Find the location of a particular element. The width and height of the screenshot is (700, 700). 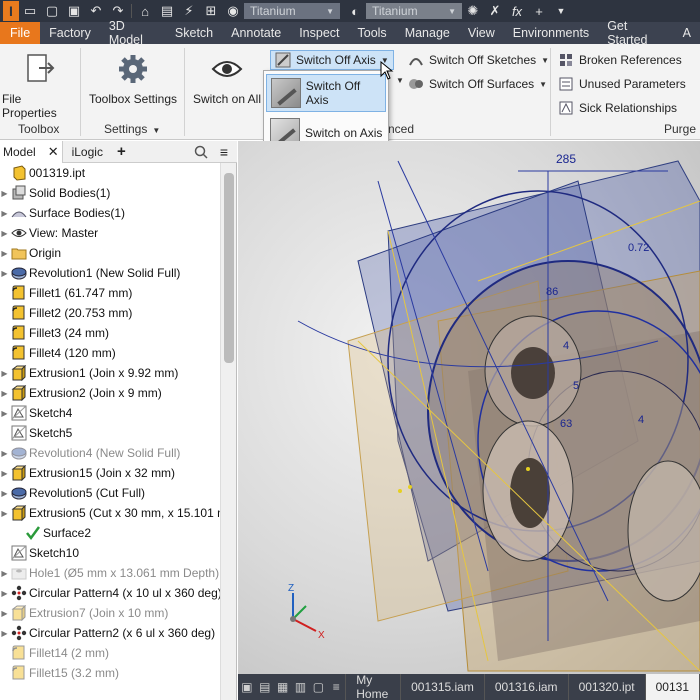

tree-node: Fillet3 (24 mm) is located at coordinates (54, 333).